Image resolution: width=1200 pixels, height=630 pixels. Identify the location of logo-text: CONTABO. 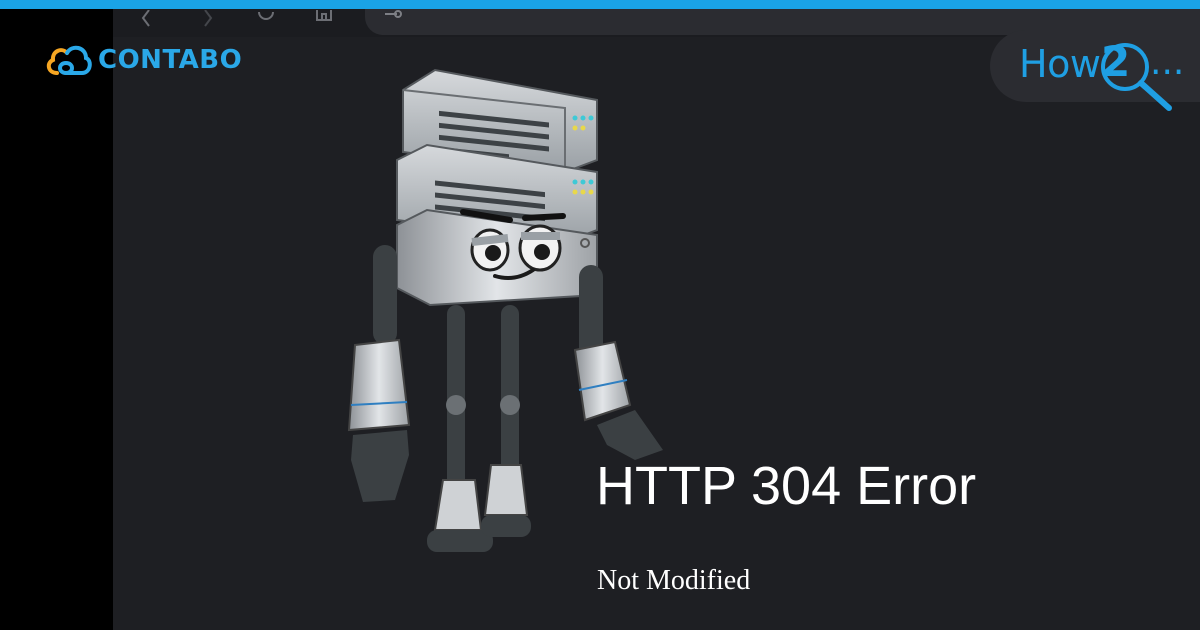
(170, 60).